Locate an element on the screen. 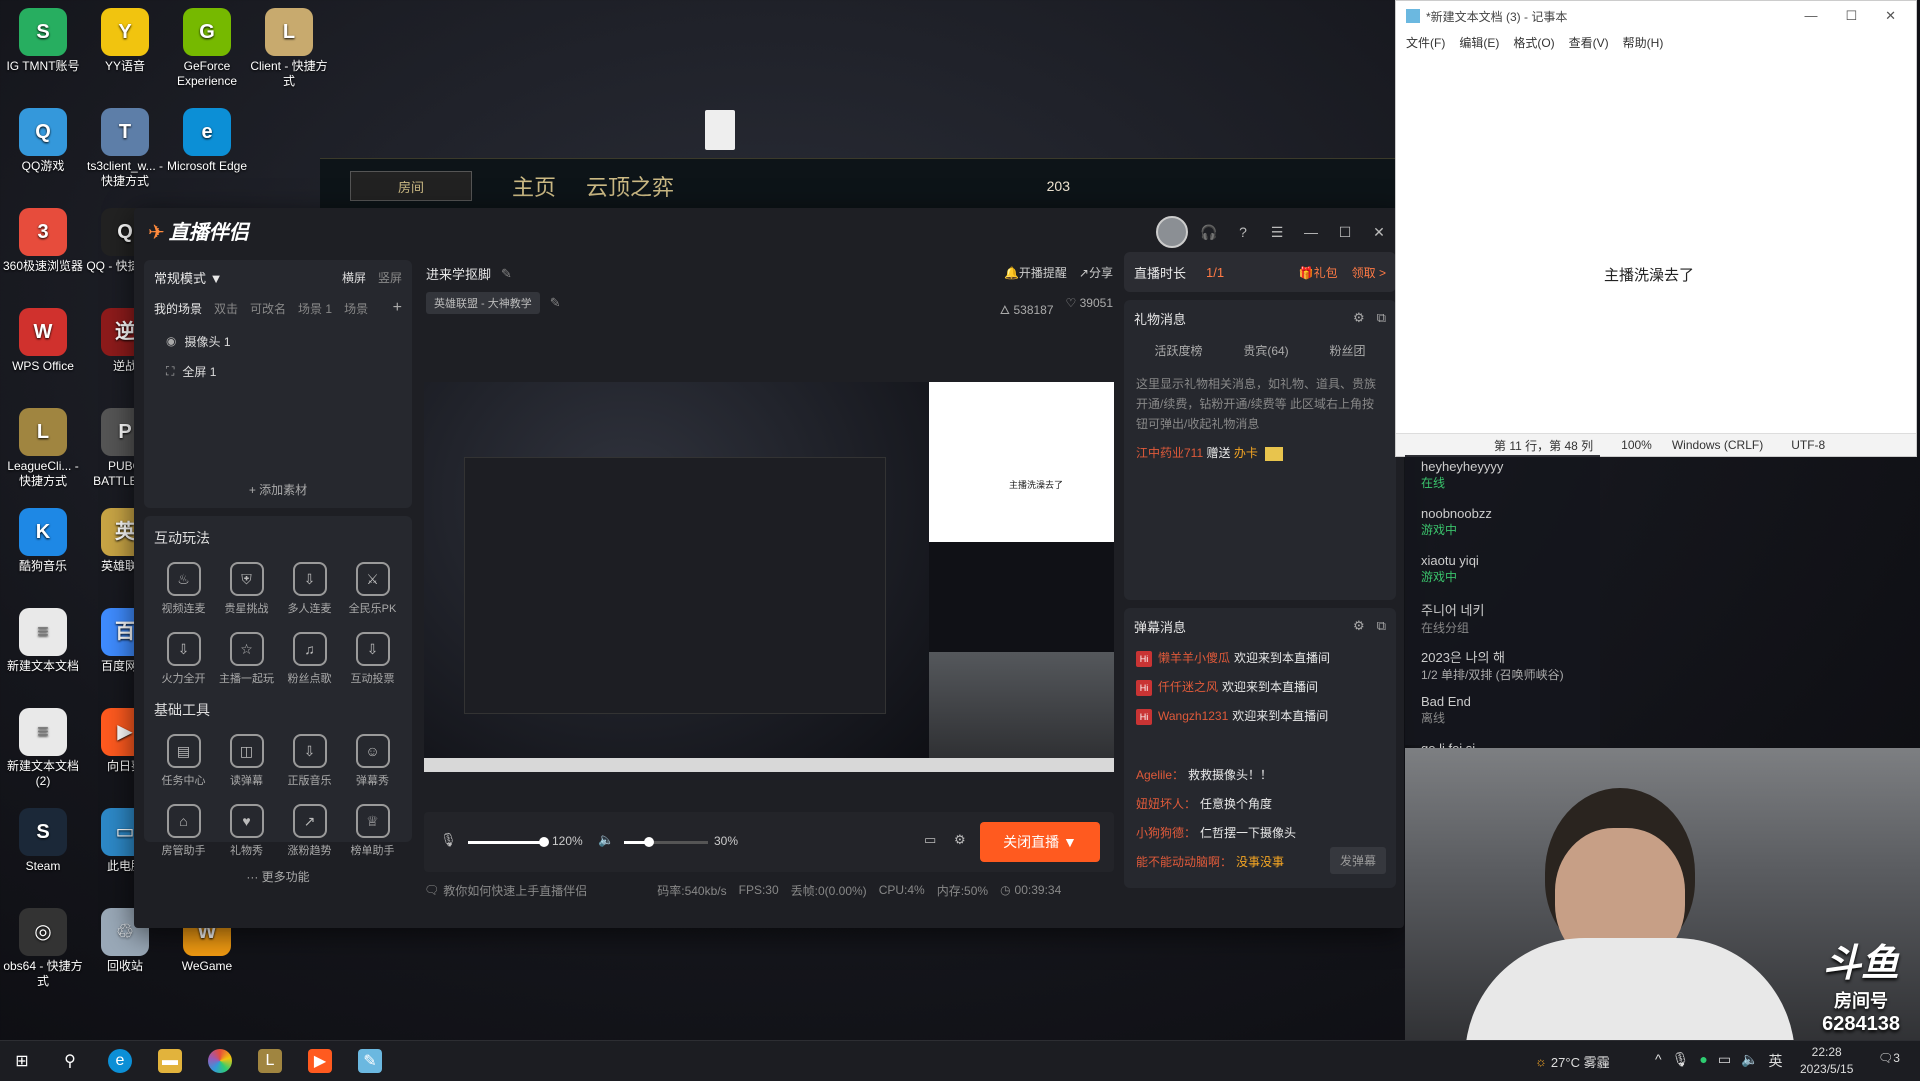 The height and width of the screenshot is (1081, 1920). username: Agelile： is located at coordinates (1160, 775).